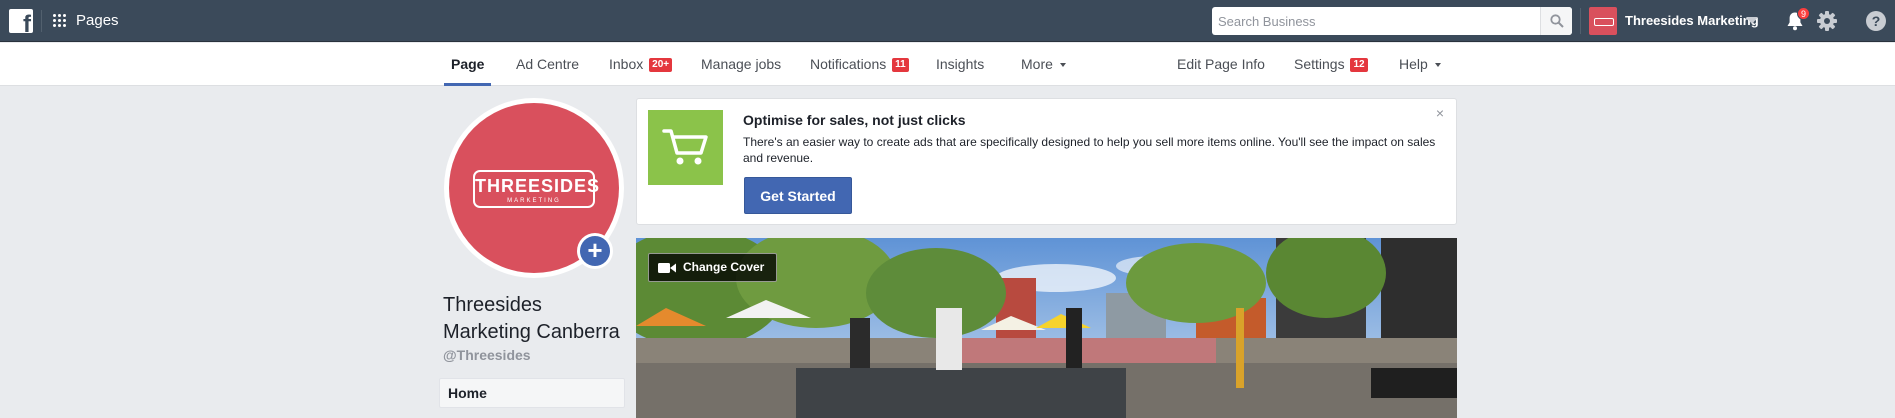 Image resolution: width=1895 pixels, height=418 pixels. Describe the element at coordinates (960, 64) in the screenshot. I see `tab-insights: Insights` at that location.